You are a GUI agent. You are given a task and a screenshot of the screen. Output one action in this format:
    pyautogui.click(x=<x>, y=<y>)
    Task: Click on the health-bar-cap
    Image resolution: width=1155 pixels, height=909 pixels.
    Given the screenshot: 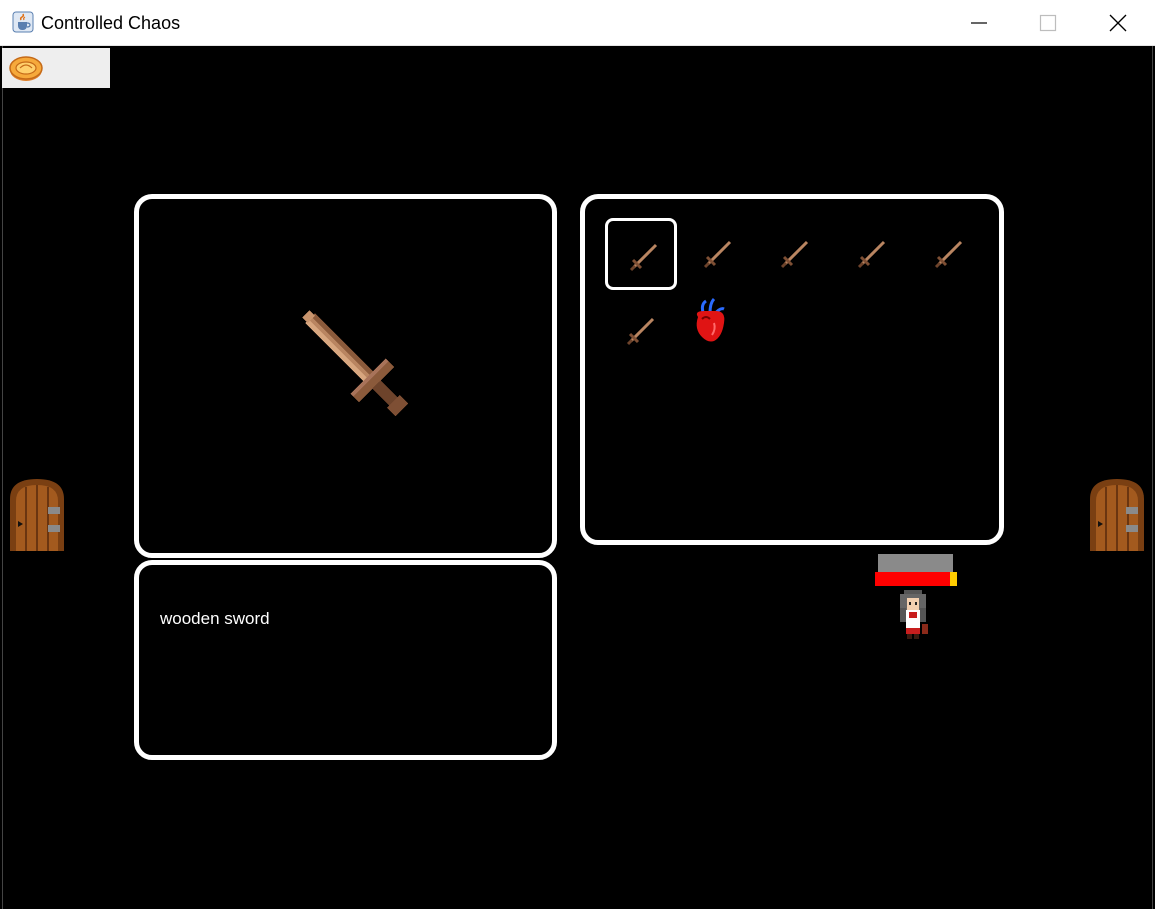 What is the action you would take?
    pyautogui.click(x=953, y=579)
    